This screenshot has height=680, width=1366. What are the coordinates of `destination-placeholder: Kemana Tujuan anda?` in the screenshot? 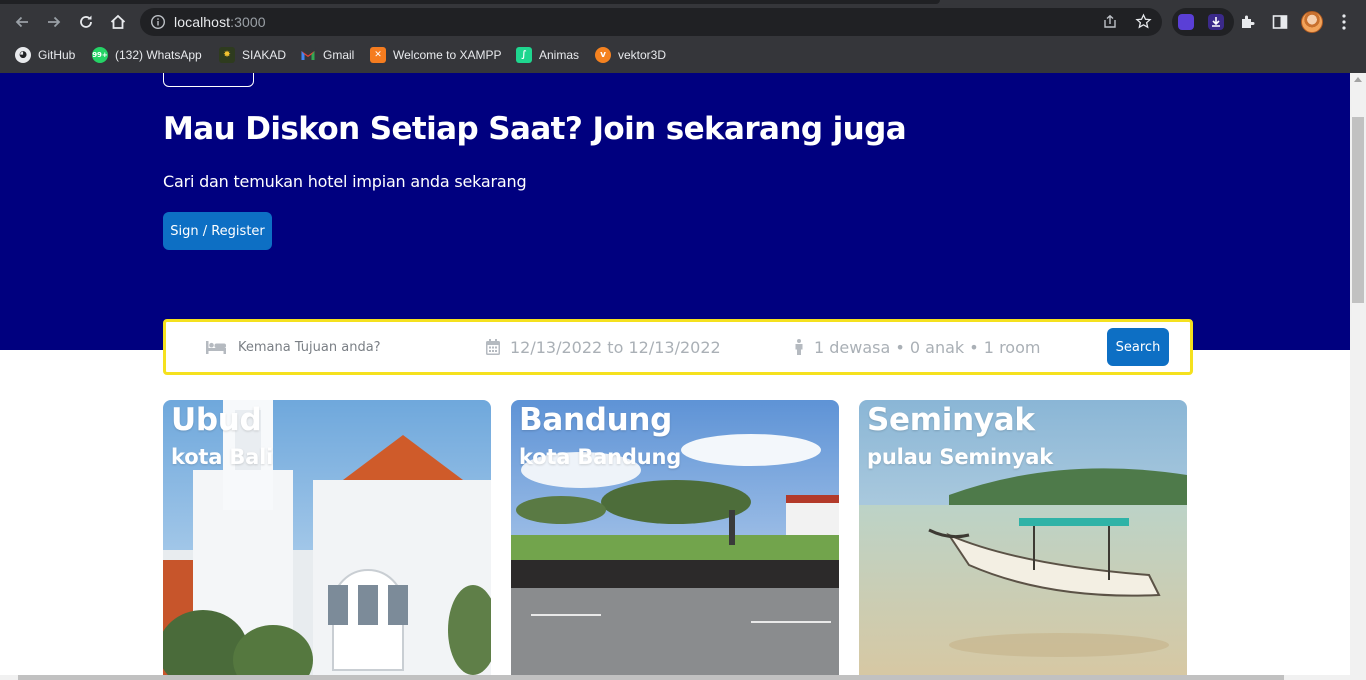 It's located at (309, 347).